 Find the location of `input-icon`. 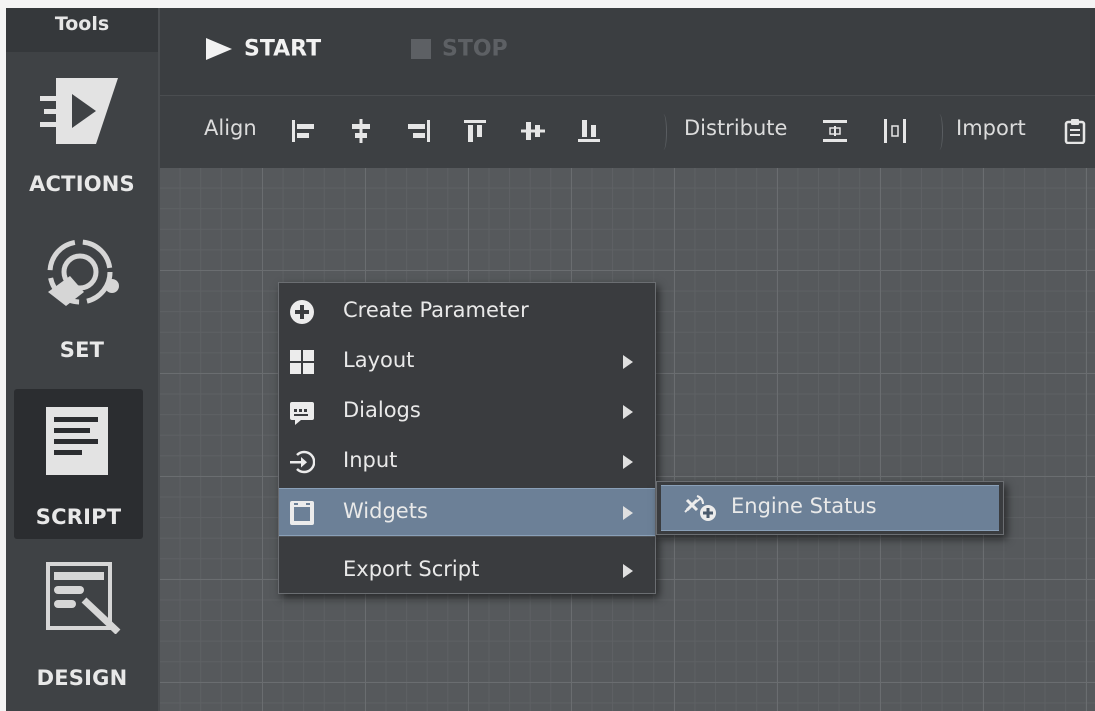

input-icon is located at coordinates (302, 462).